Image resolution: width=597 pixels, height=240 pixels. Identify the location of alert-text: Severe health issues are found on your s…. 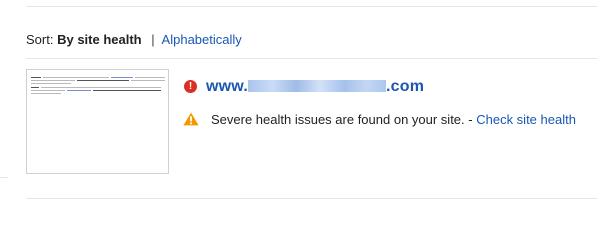
(393, 120).